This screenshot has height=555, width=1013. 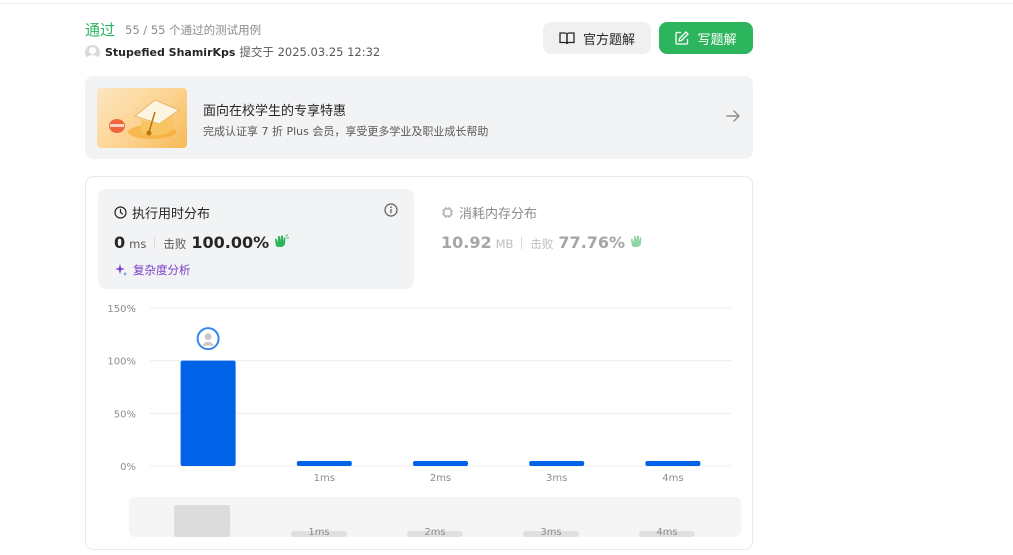 I want to click on memory-card: 消耗内存分布 10.92 MB 击败 77.76%, so click(x=591, y=239).